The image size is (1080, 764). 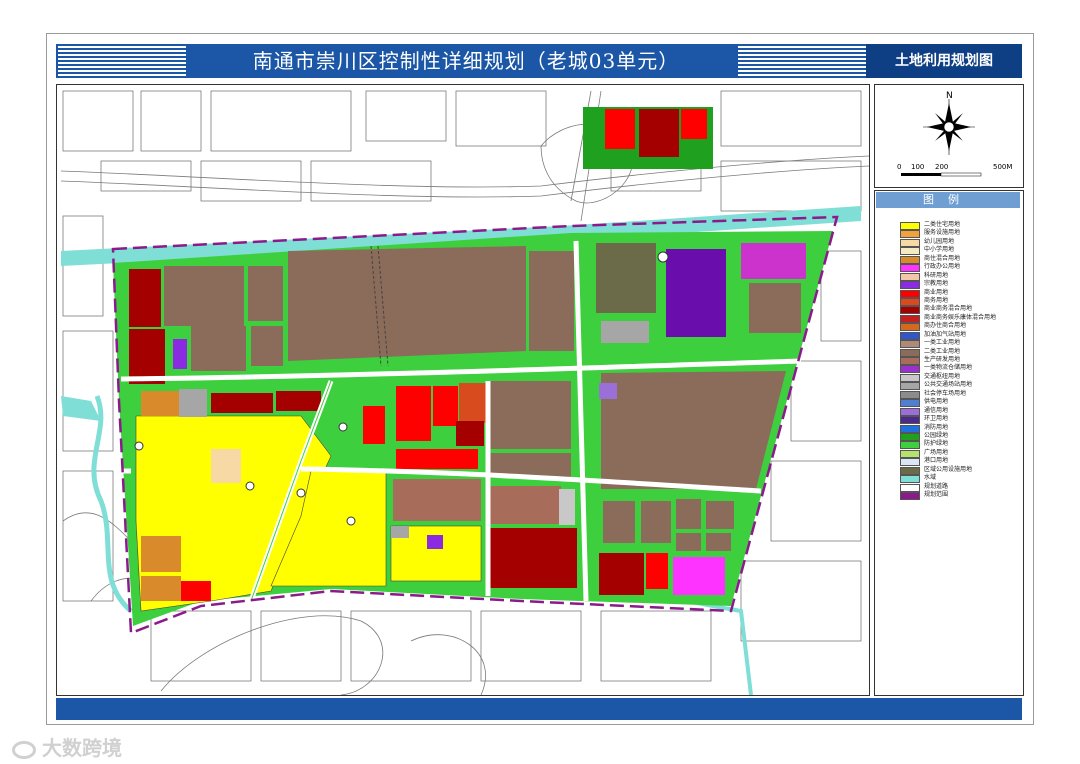 I want to click on parcel-mixed-c, so click(x=470, y=433).